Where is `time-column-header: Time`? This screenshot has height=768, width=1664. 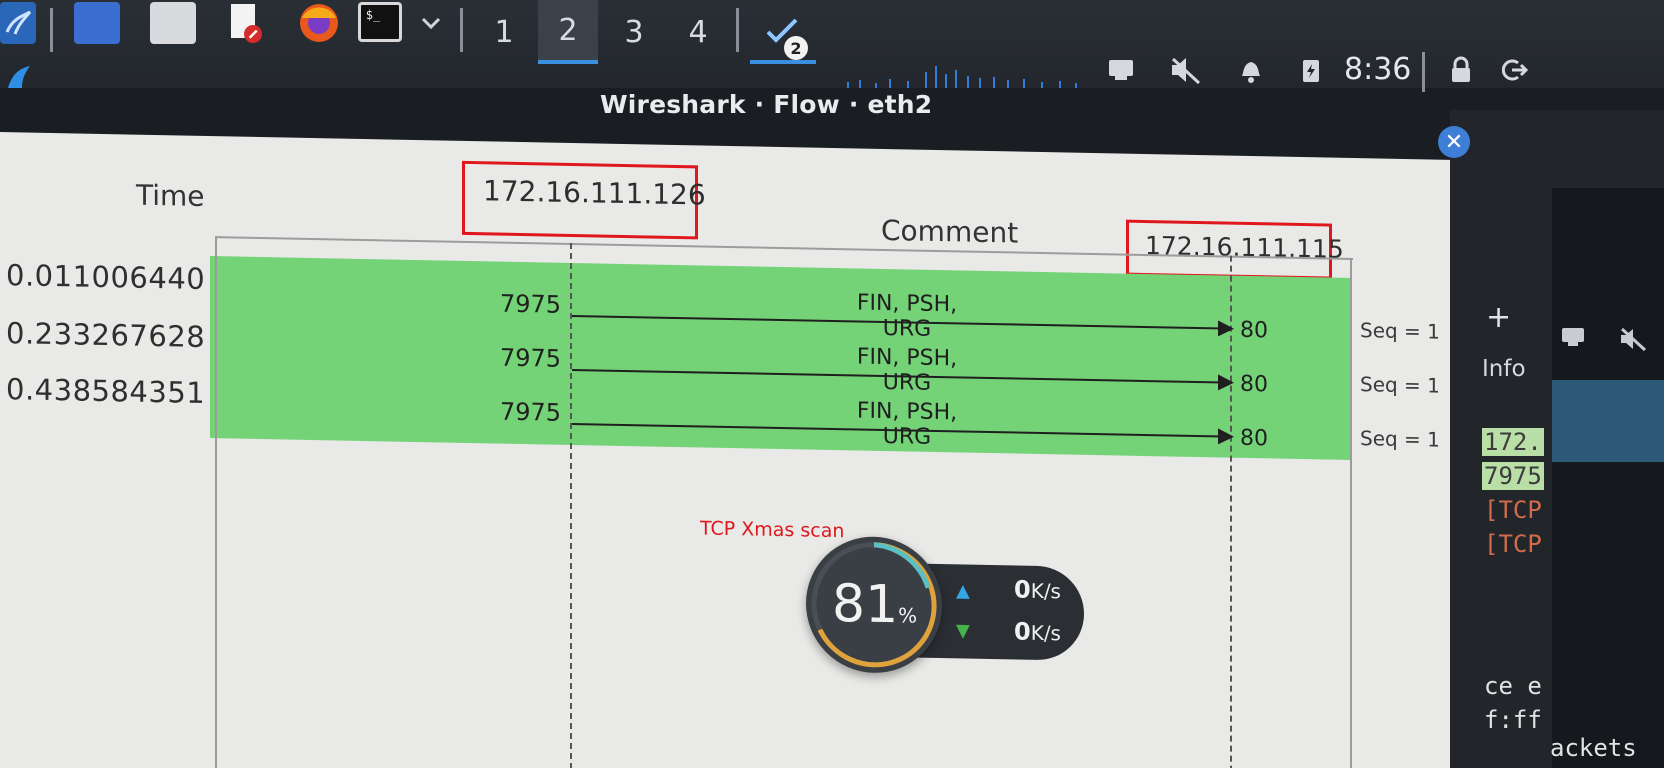 time-column-header: Time is located at coordinates (170, 195).